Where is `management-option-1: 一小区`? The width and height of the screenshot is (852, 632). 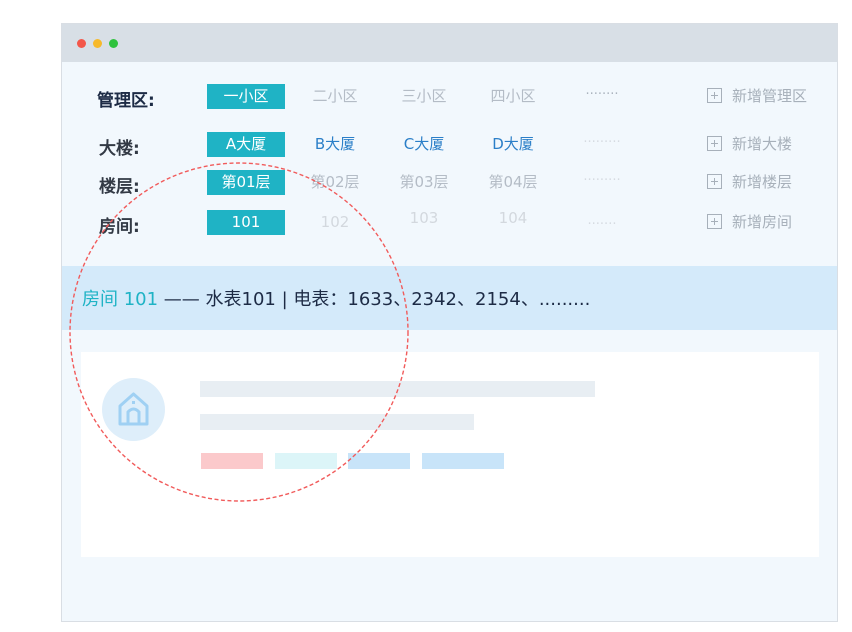
management-option-1: 一小区 is located at coordinates (246, 96).